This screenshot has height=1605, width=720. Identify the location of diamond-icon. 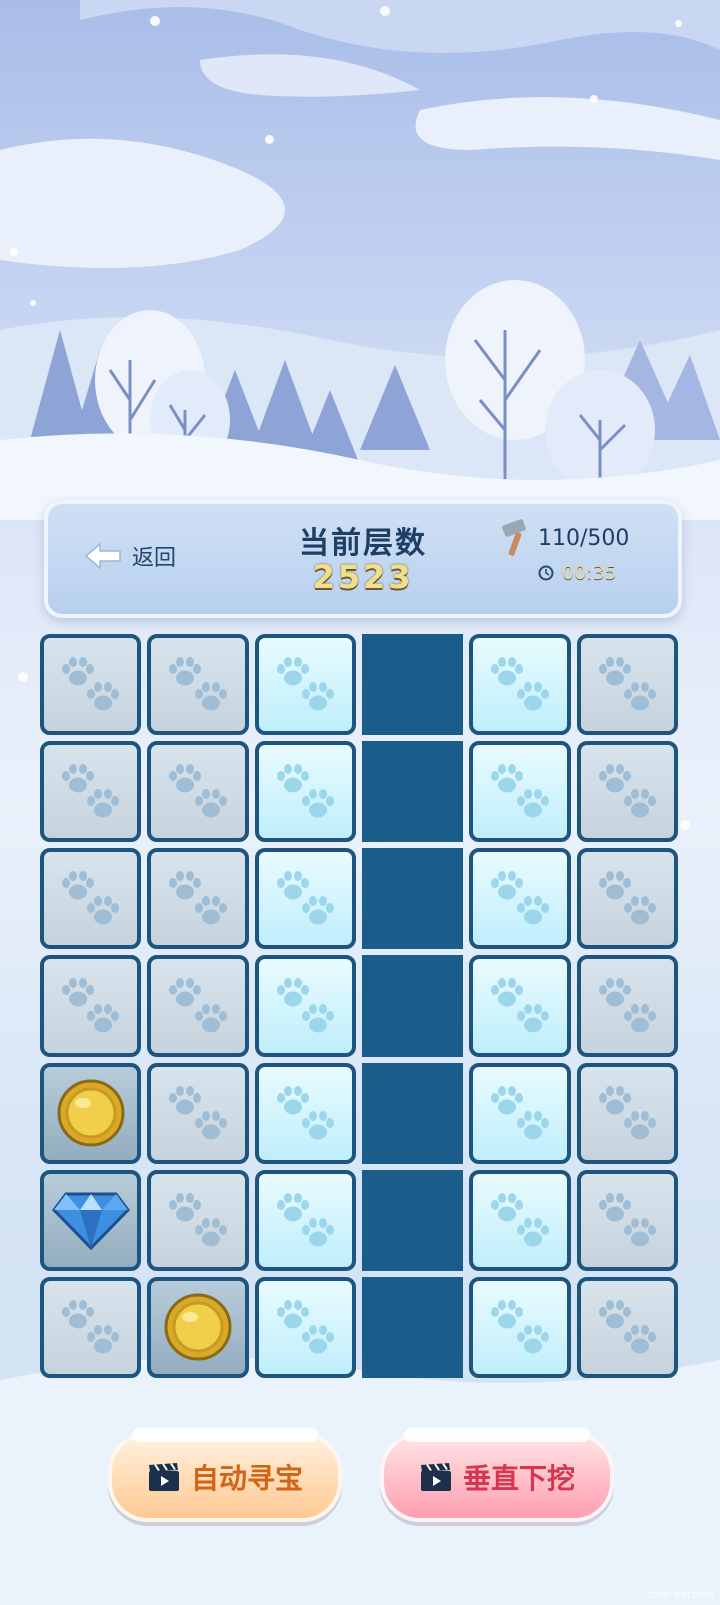
(90, 1221).